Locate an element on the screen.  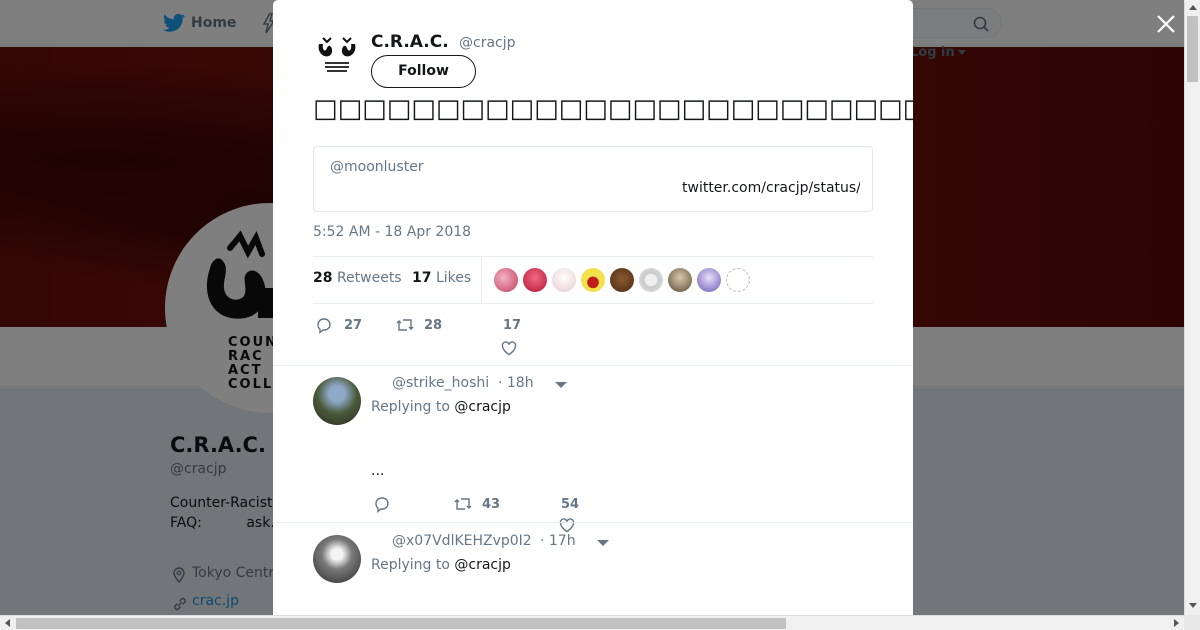
reply-author-handle: @strike_hoshi is located at coordinates (440, 383).